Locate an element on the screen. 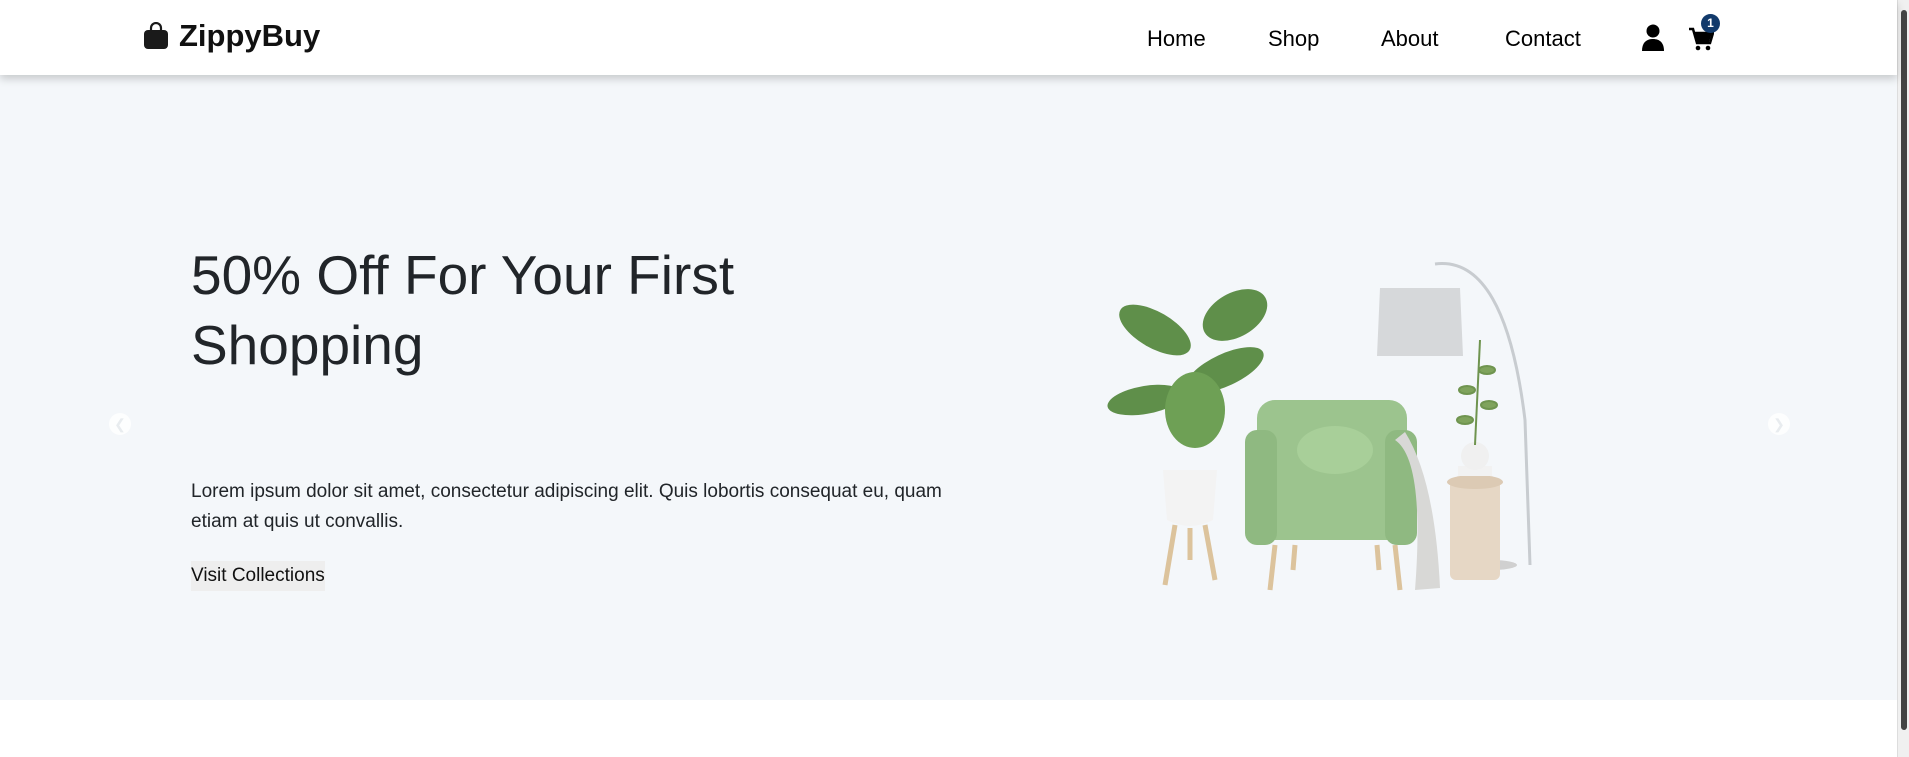 This screenshot has width=1909, height=757. chevron-left-icon: ❮ is located at coordinates (120, 424).